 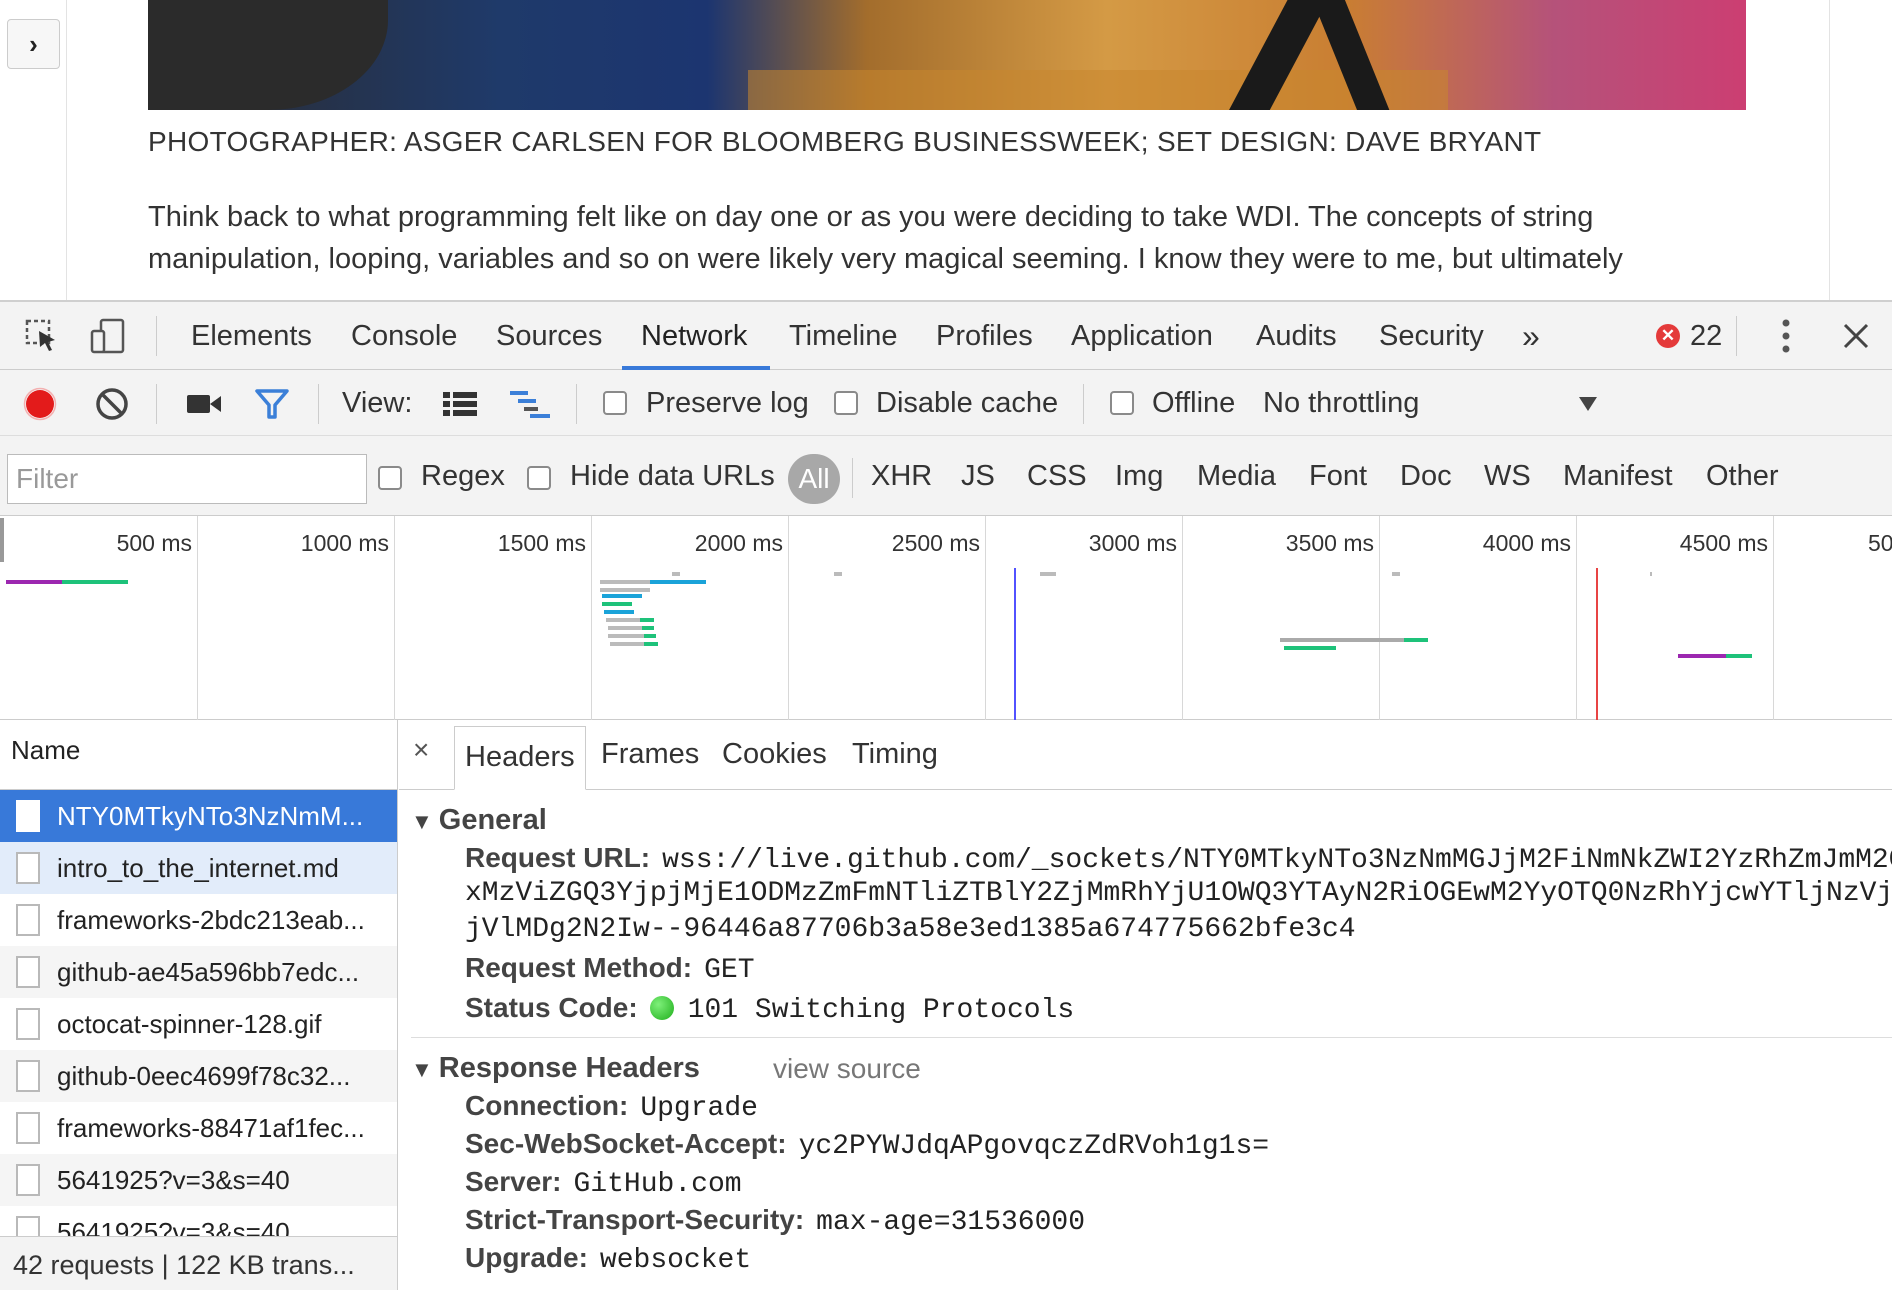 I want to click on overview-tick: 1000 ms, so click(x=344, y=543).